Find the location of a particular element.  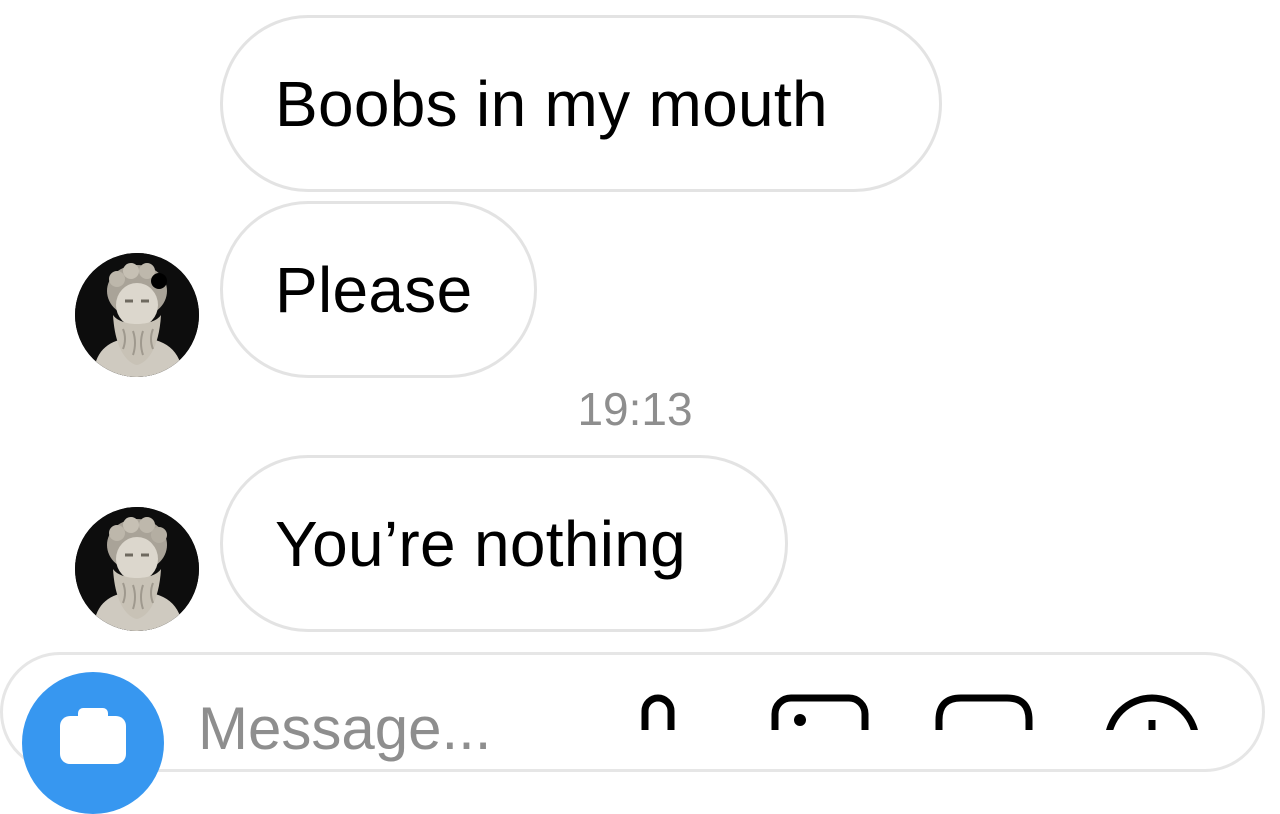

gallery-icon is located at coordinates (820, 710).